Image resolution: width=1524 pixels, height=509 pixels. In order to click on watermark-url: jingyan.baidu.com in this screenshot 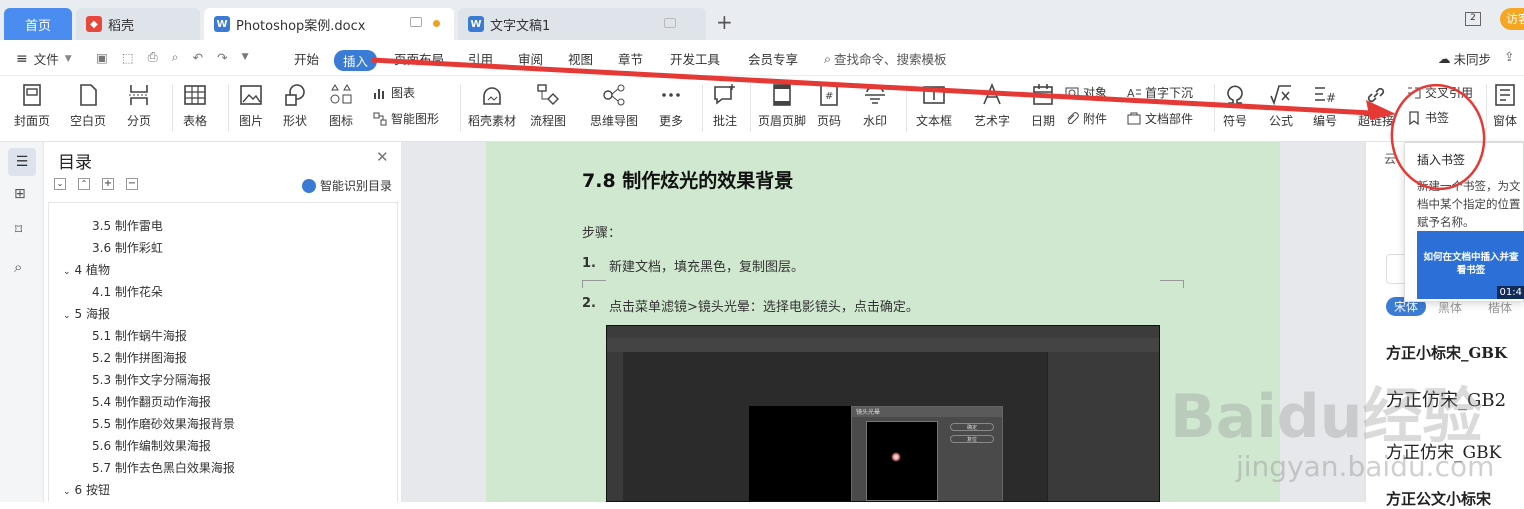, I will do `click(1365, 466)`.